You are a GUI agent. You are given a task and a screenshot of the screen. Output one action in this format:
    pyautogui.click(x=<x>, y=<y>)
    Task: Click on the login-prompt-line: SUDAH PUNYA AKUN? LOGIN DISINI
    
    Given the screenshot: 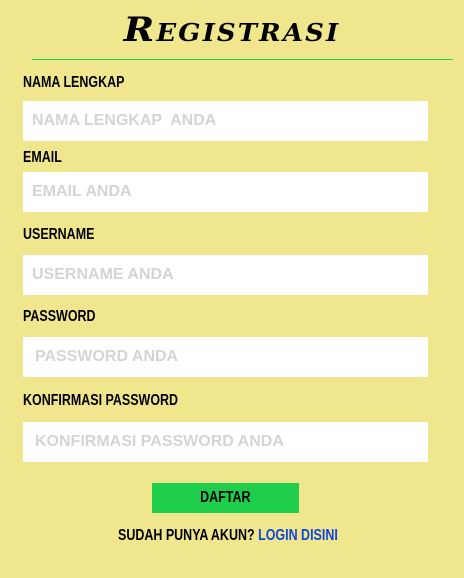 What is the action you would take?
    pyautogui.click(x=228, y=536)
    